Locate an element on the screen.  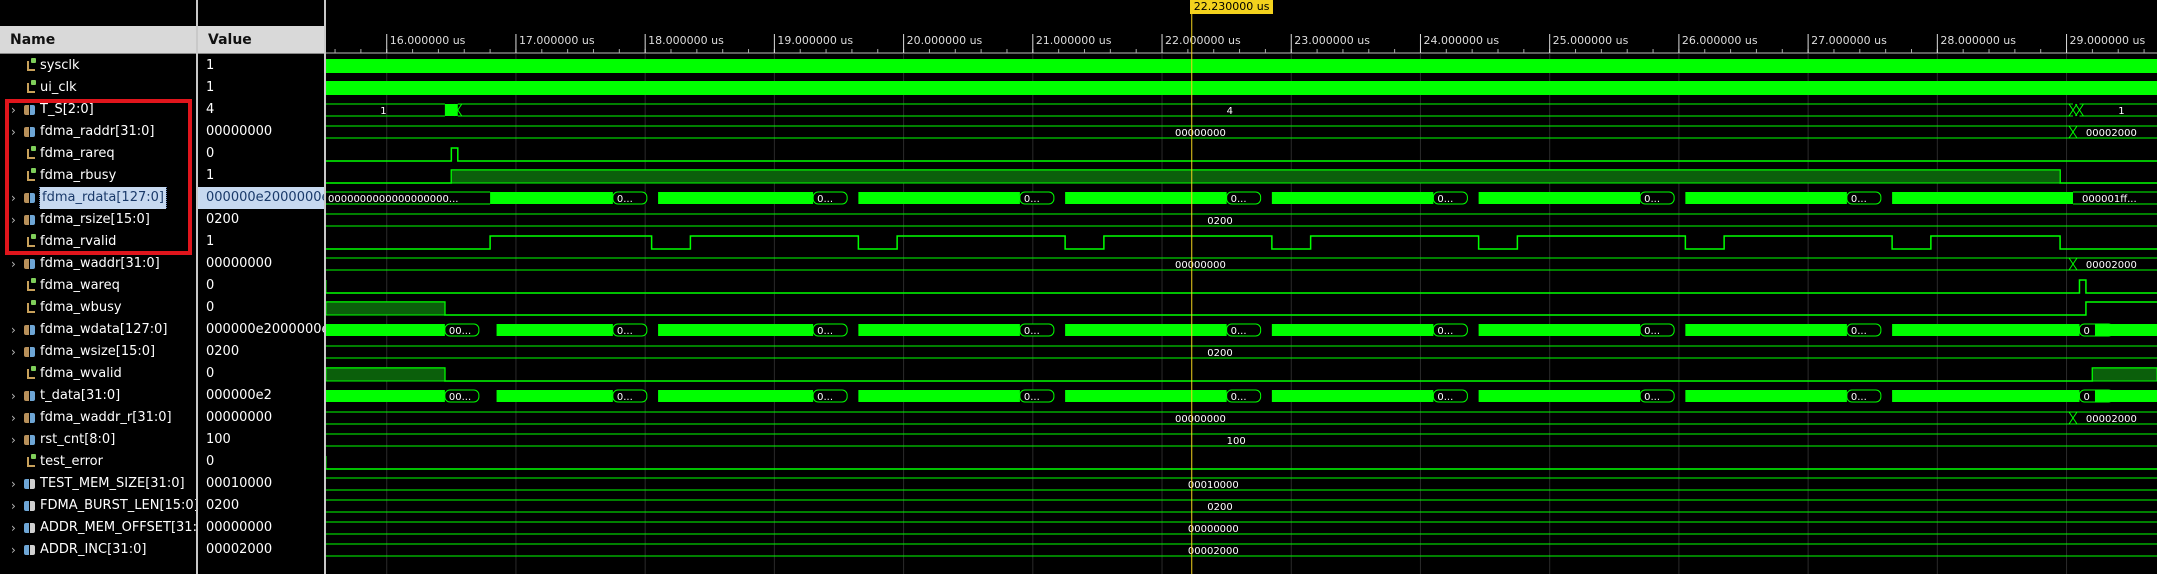
signal-row: › t_data[31:0] is located at coordinates (98, 396).